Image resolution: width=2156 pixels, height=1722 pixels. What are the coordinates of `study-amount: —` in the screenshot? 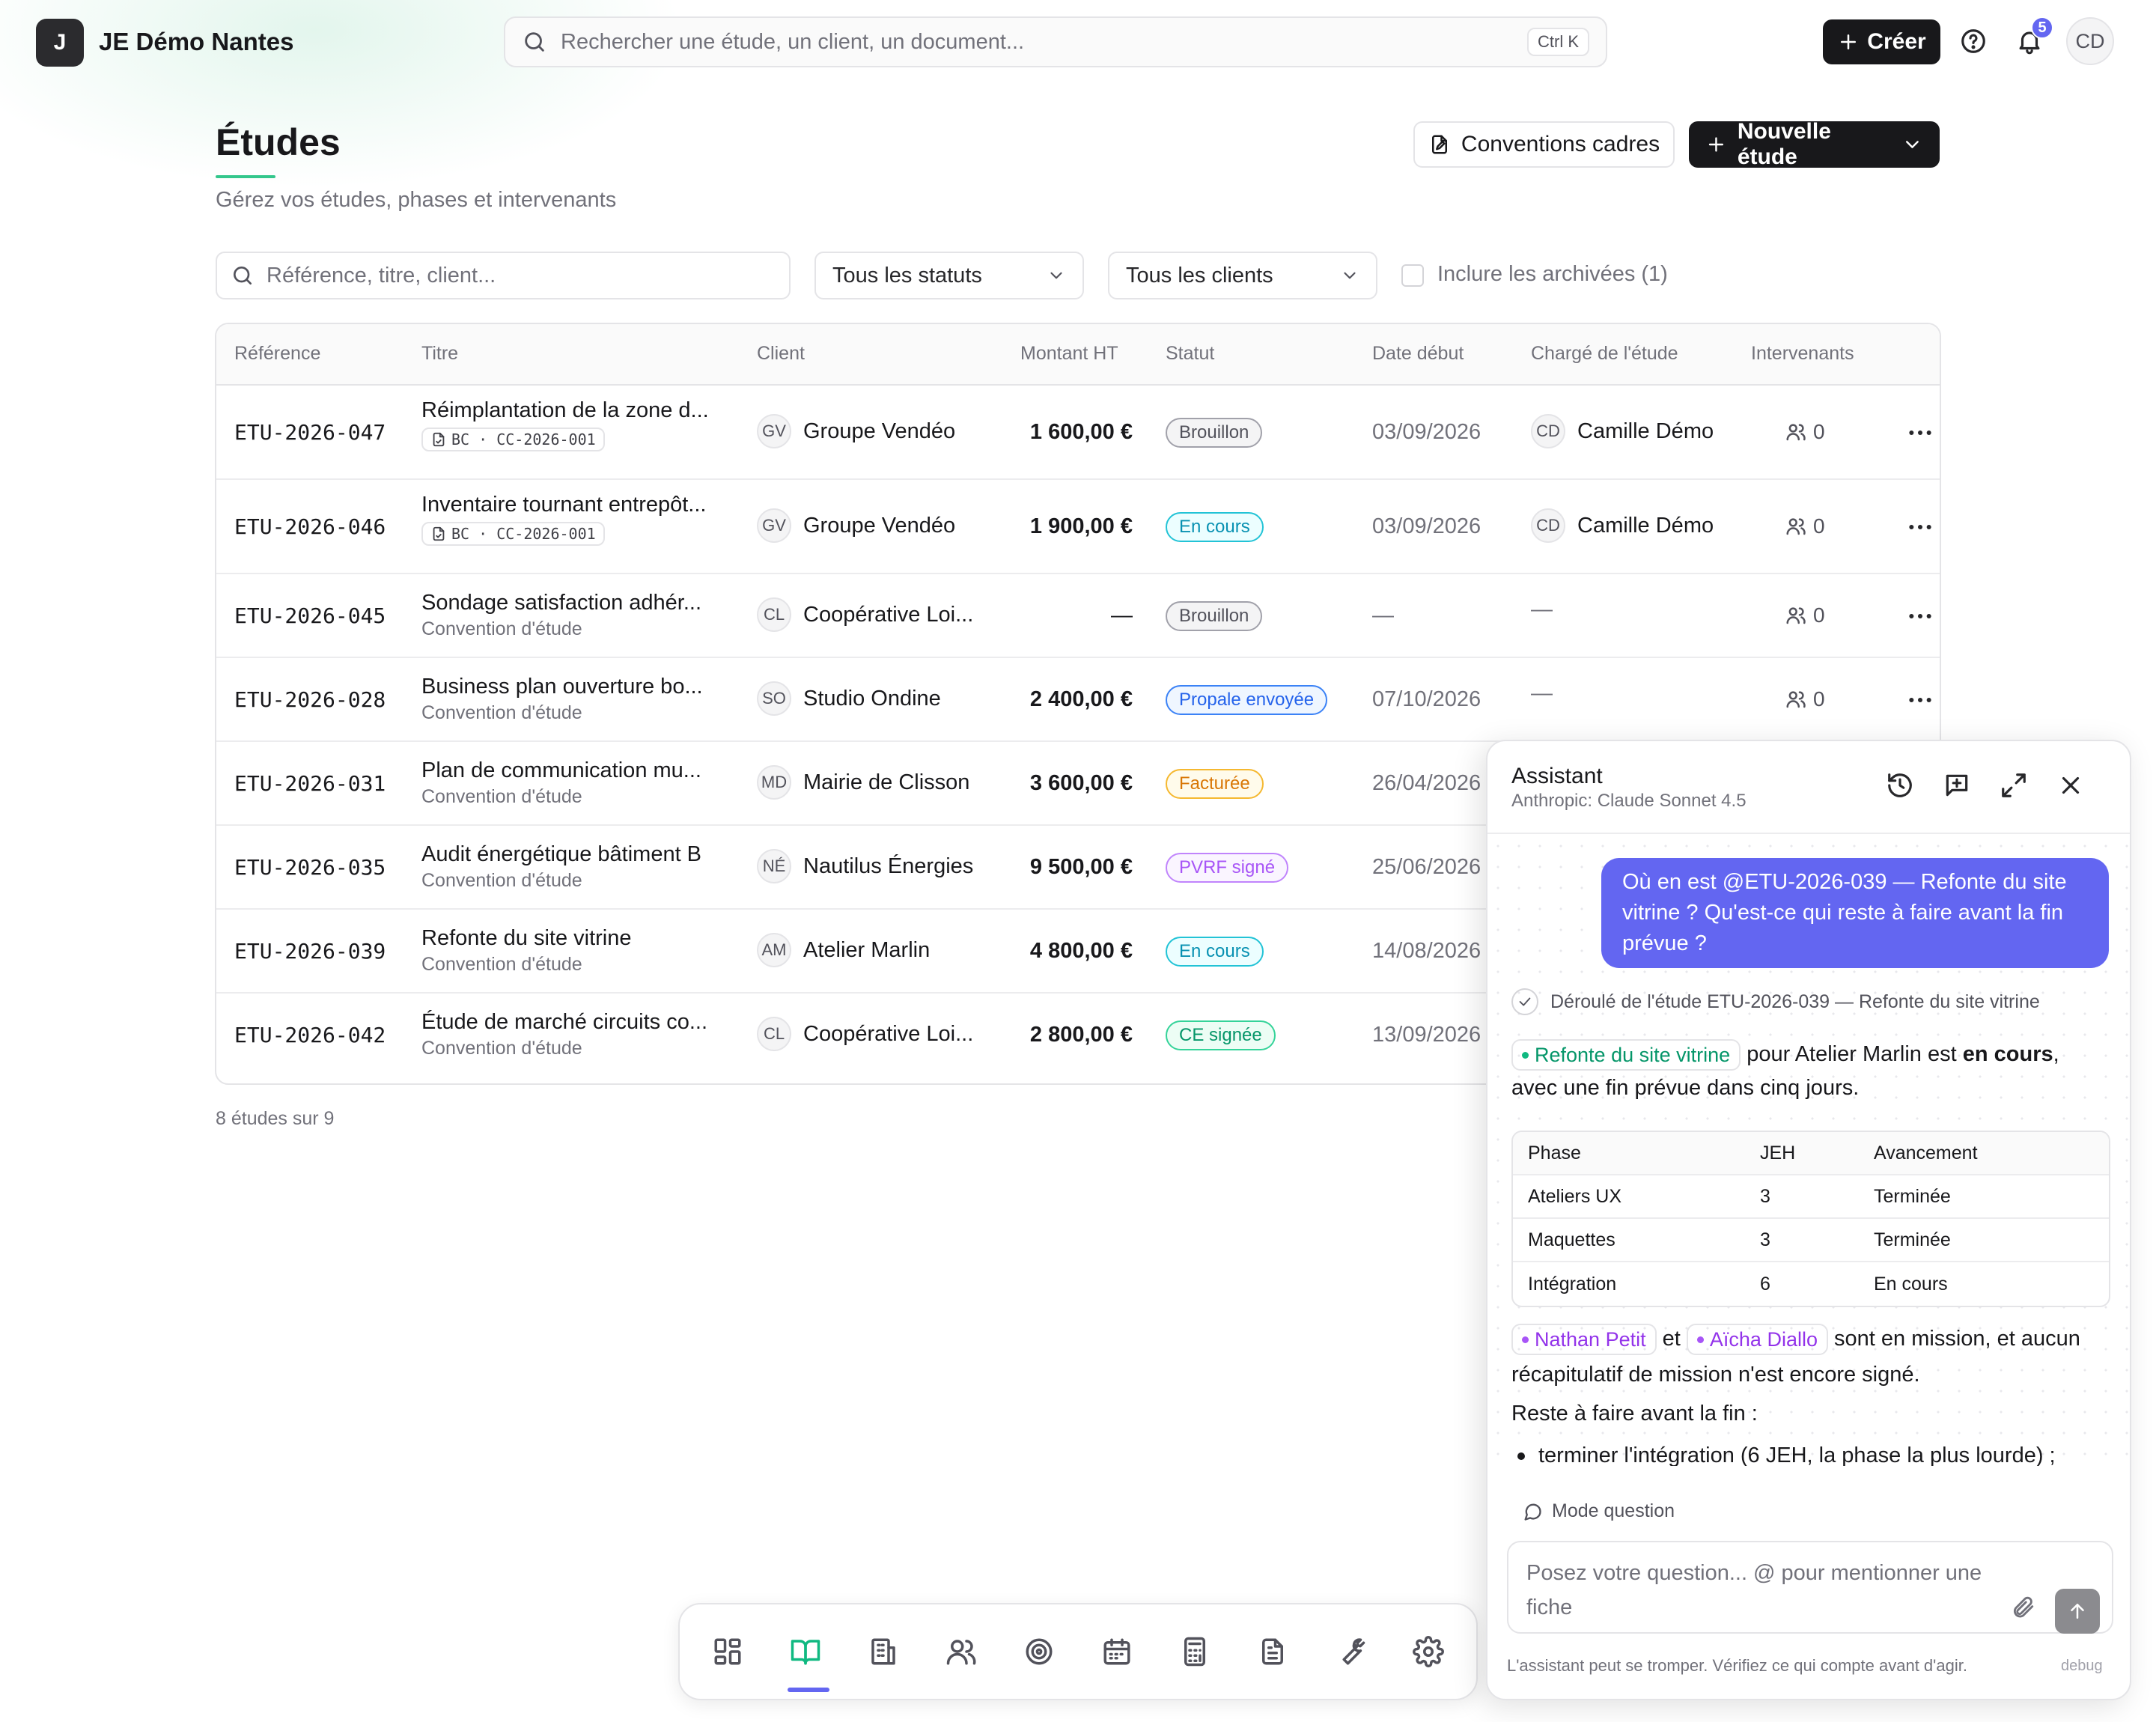 It's located at (1122, 615).